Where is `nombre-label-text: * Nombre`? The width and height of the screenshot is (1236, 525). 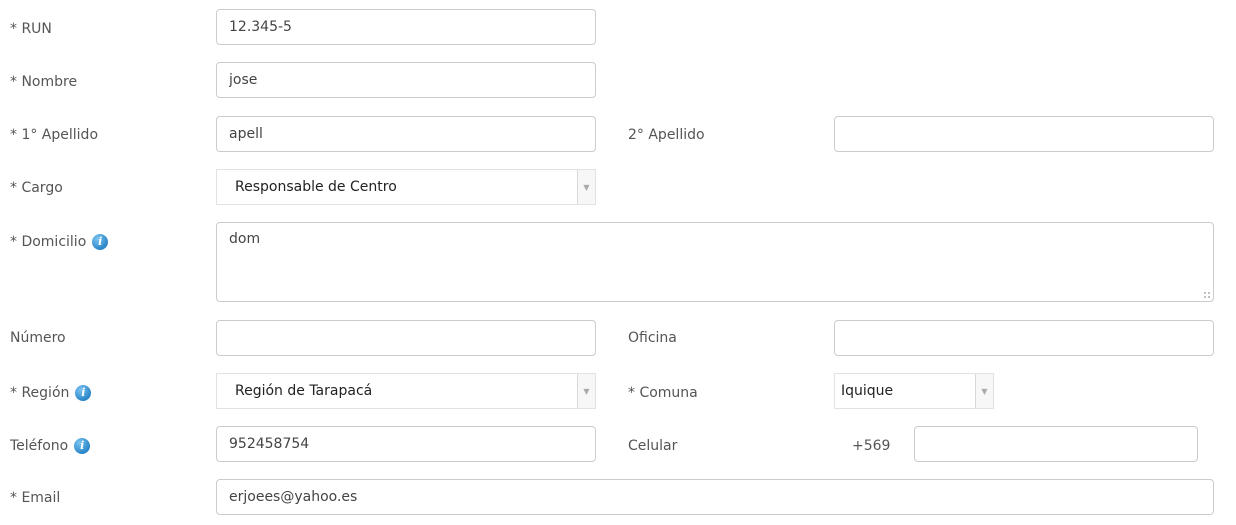
nombre-label-text: * Nombre is located at coordinates (44, 82).